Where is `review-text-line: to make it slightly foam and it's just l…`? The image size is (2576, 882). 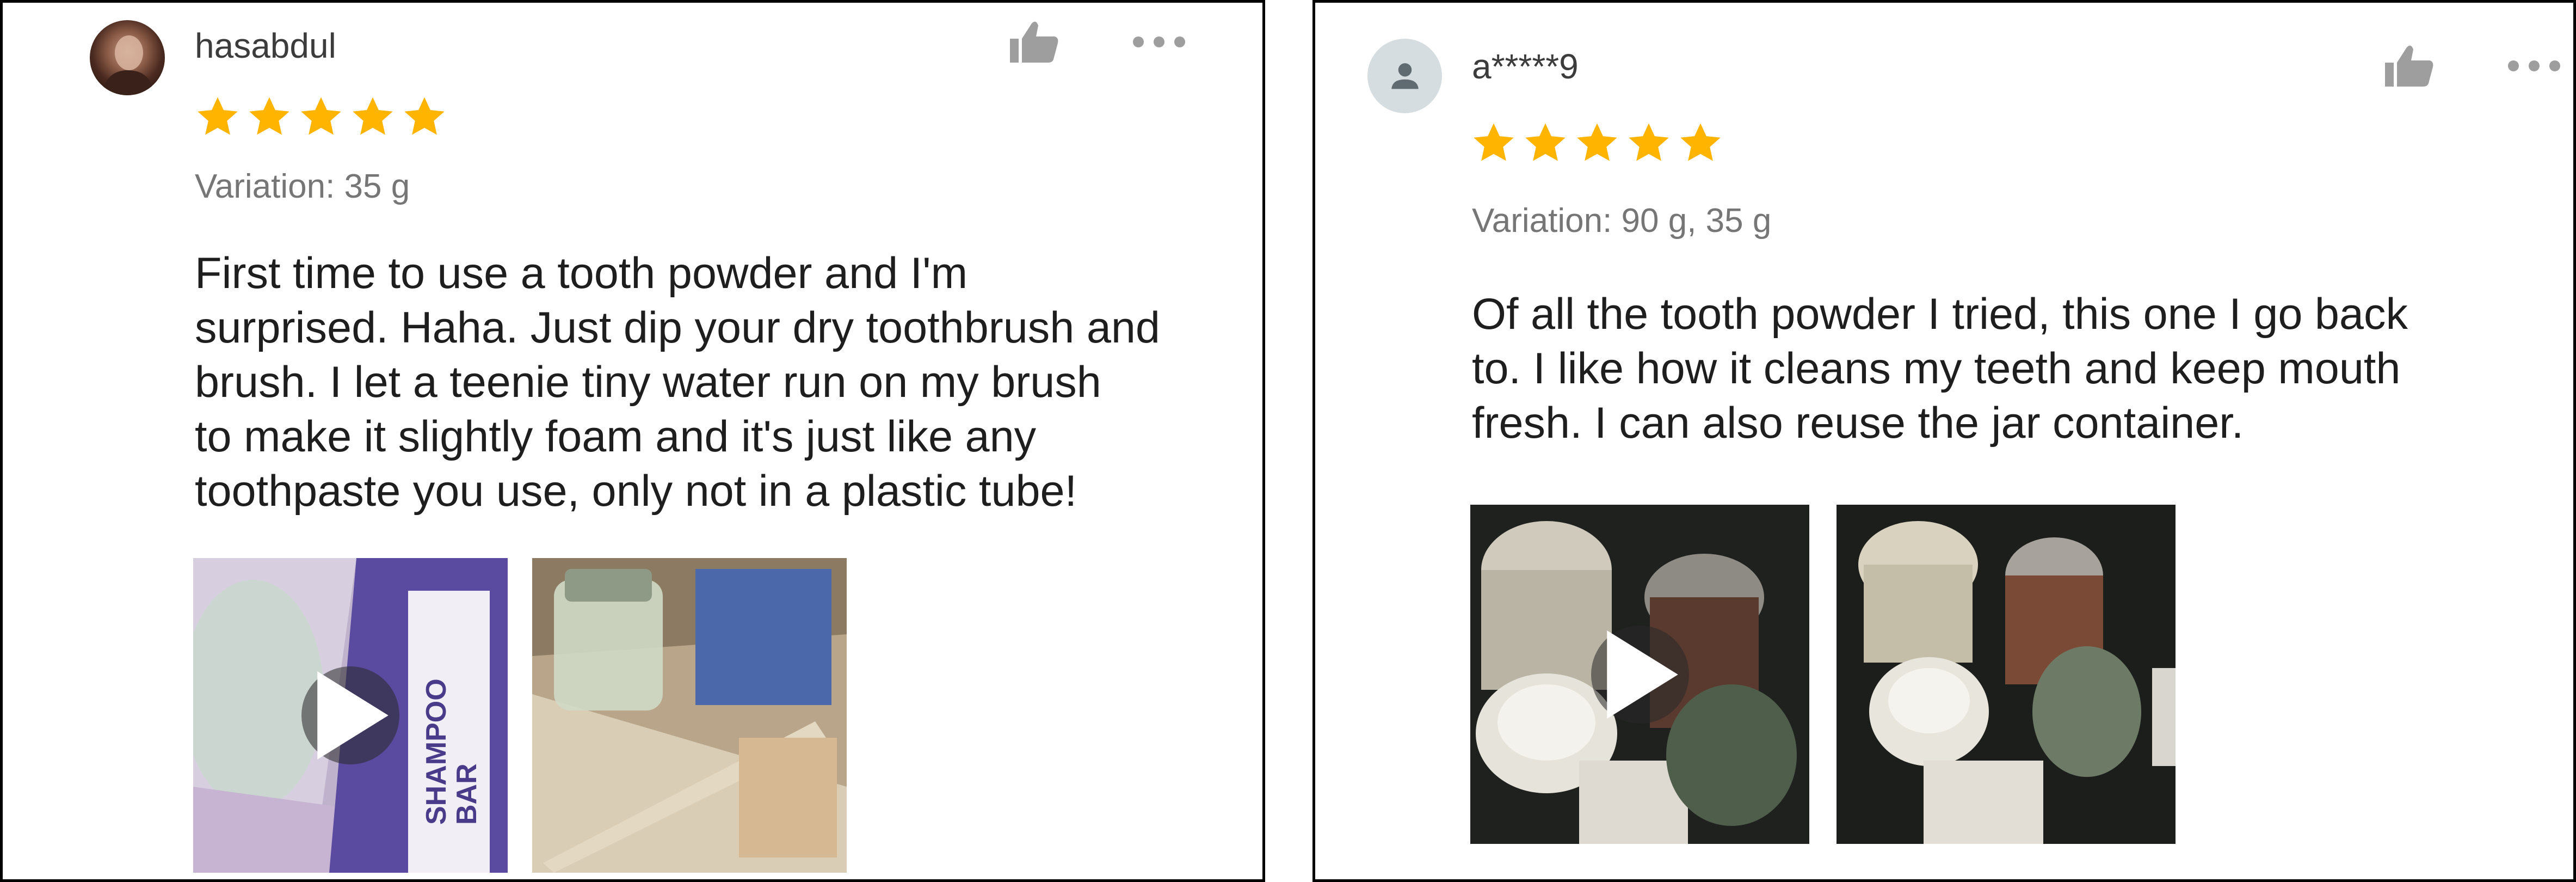 review-text-line: to make it slightly foam and it's just l… is located at coordinates (616, 436).